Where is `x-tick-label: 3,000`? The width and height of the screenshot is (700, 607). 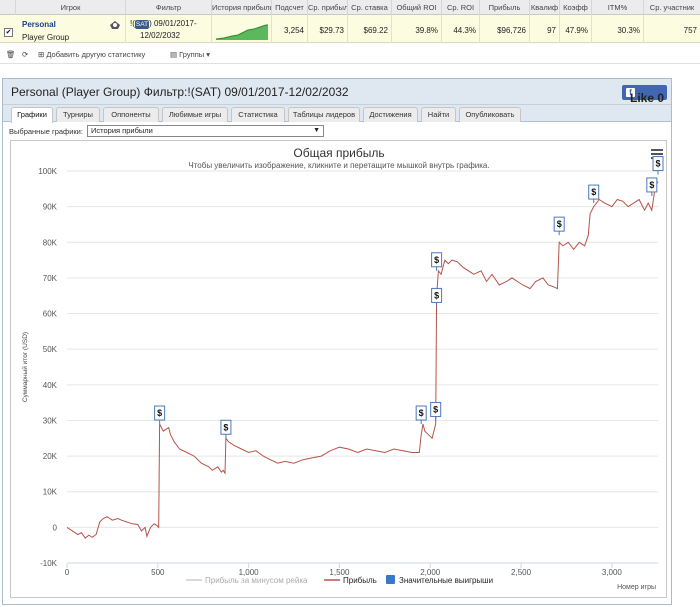
x-tick-label: 3,000 is located at coordinates (612, 572).